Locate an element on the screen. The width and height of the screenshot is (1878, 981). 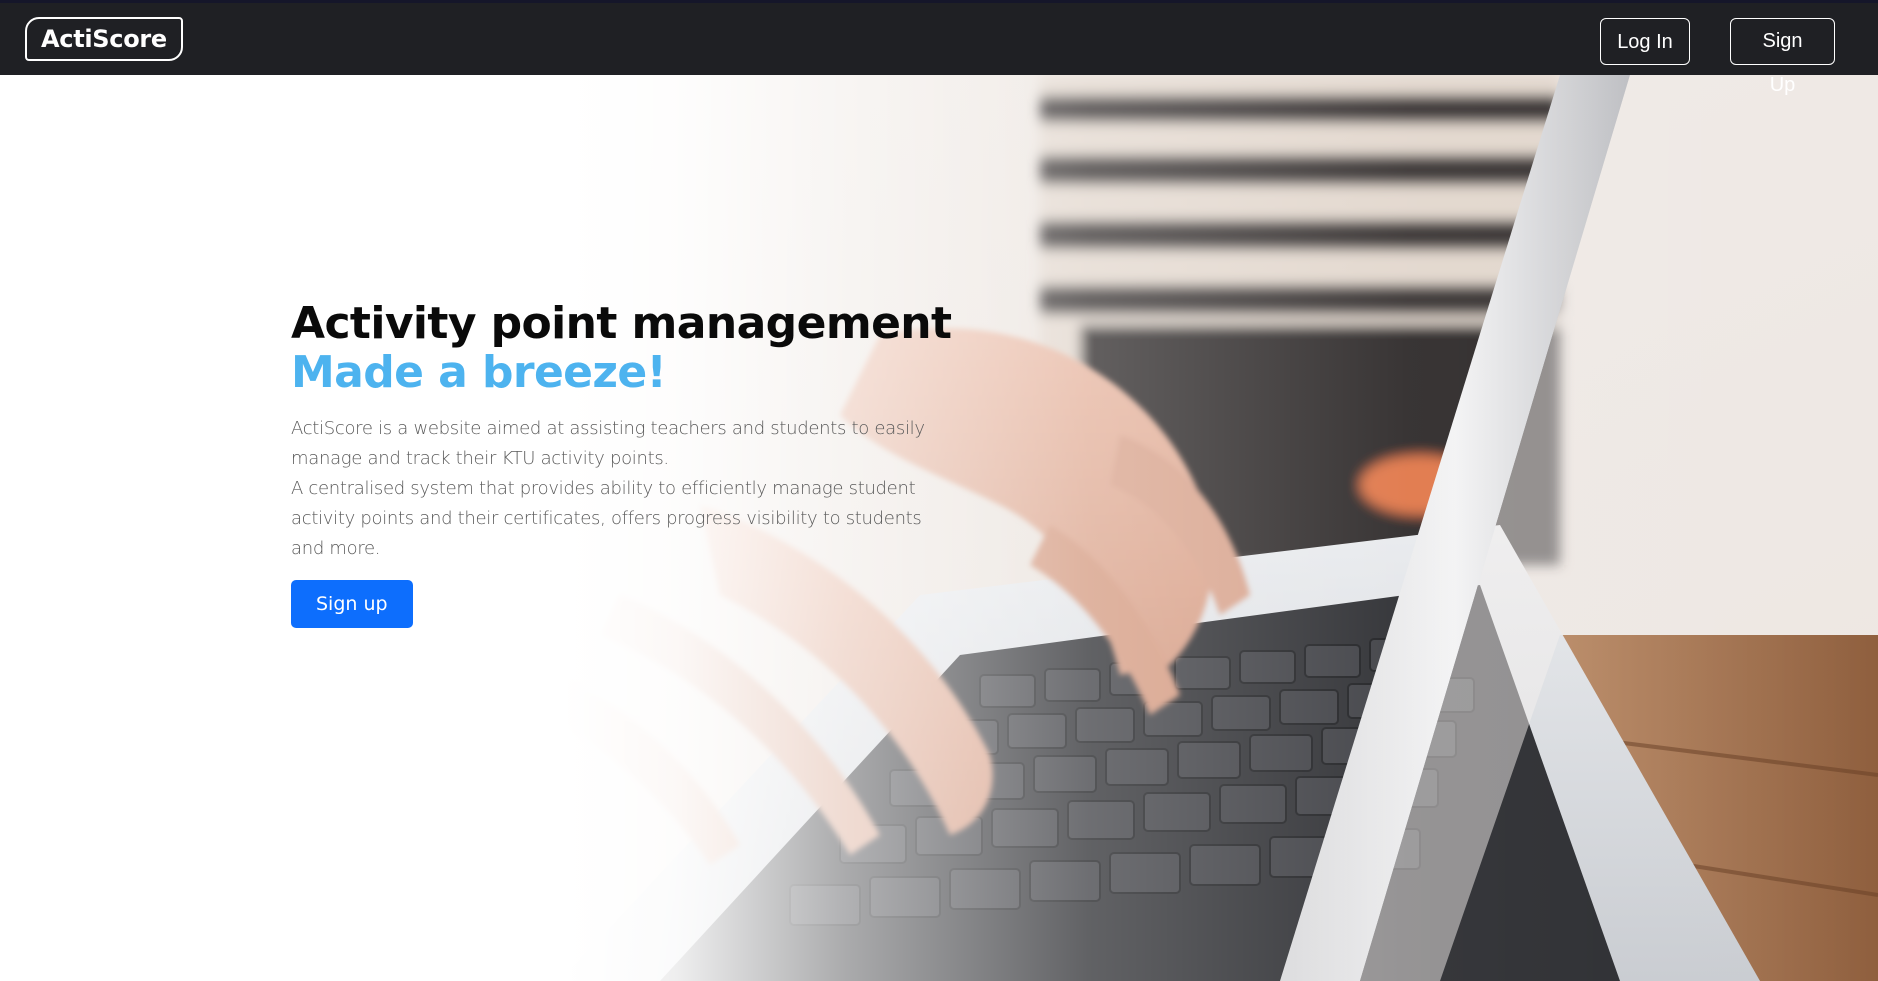
signup-nav-button: Sign Up is located at coordinates (1782, 57).